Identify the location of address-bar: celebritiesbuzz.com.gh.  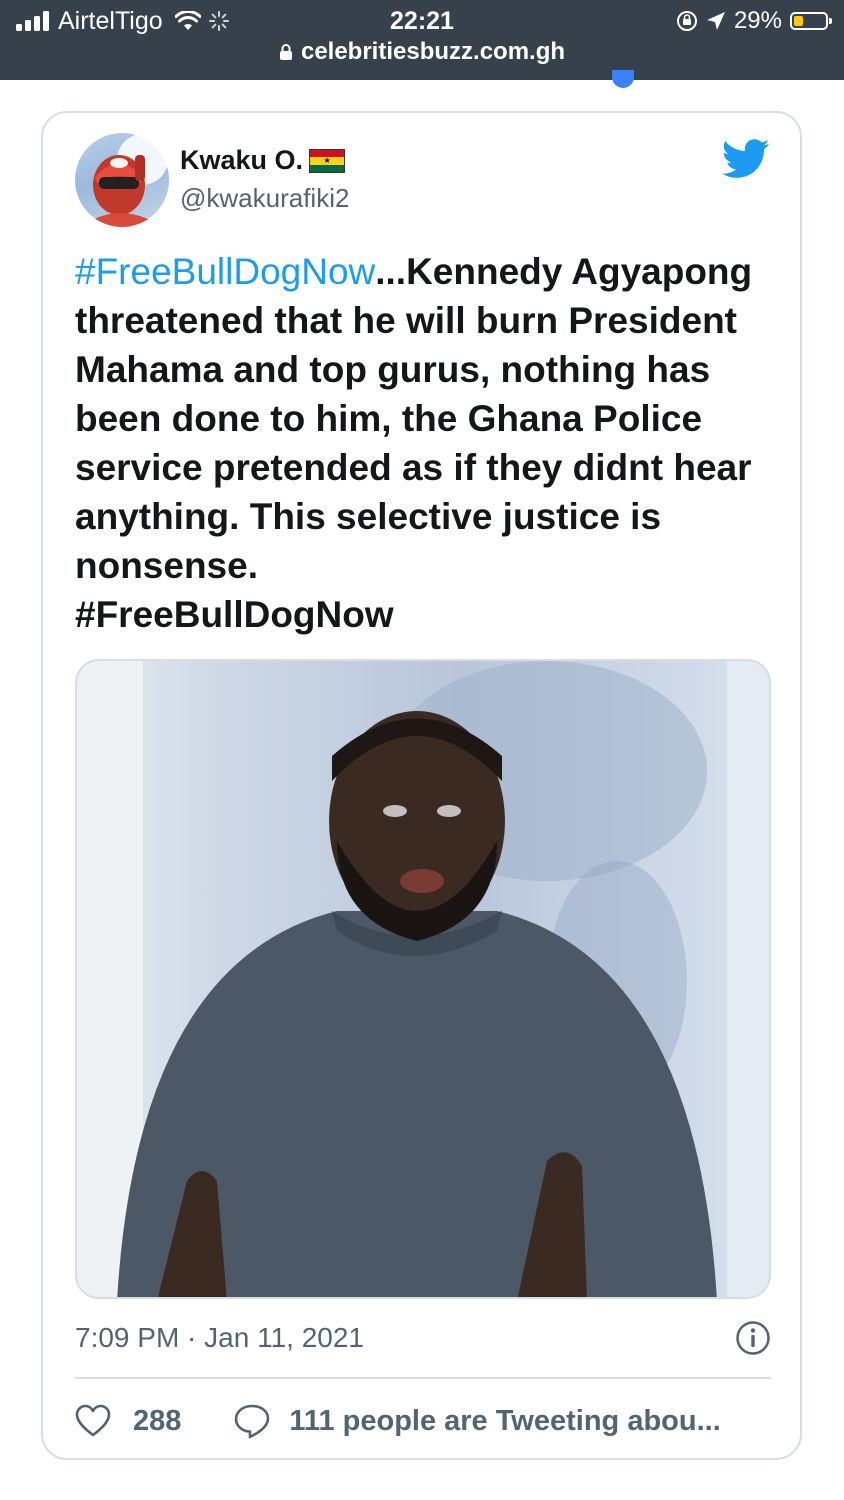
(422, 52).